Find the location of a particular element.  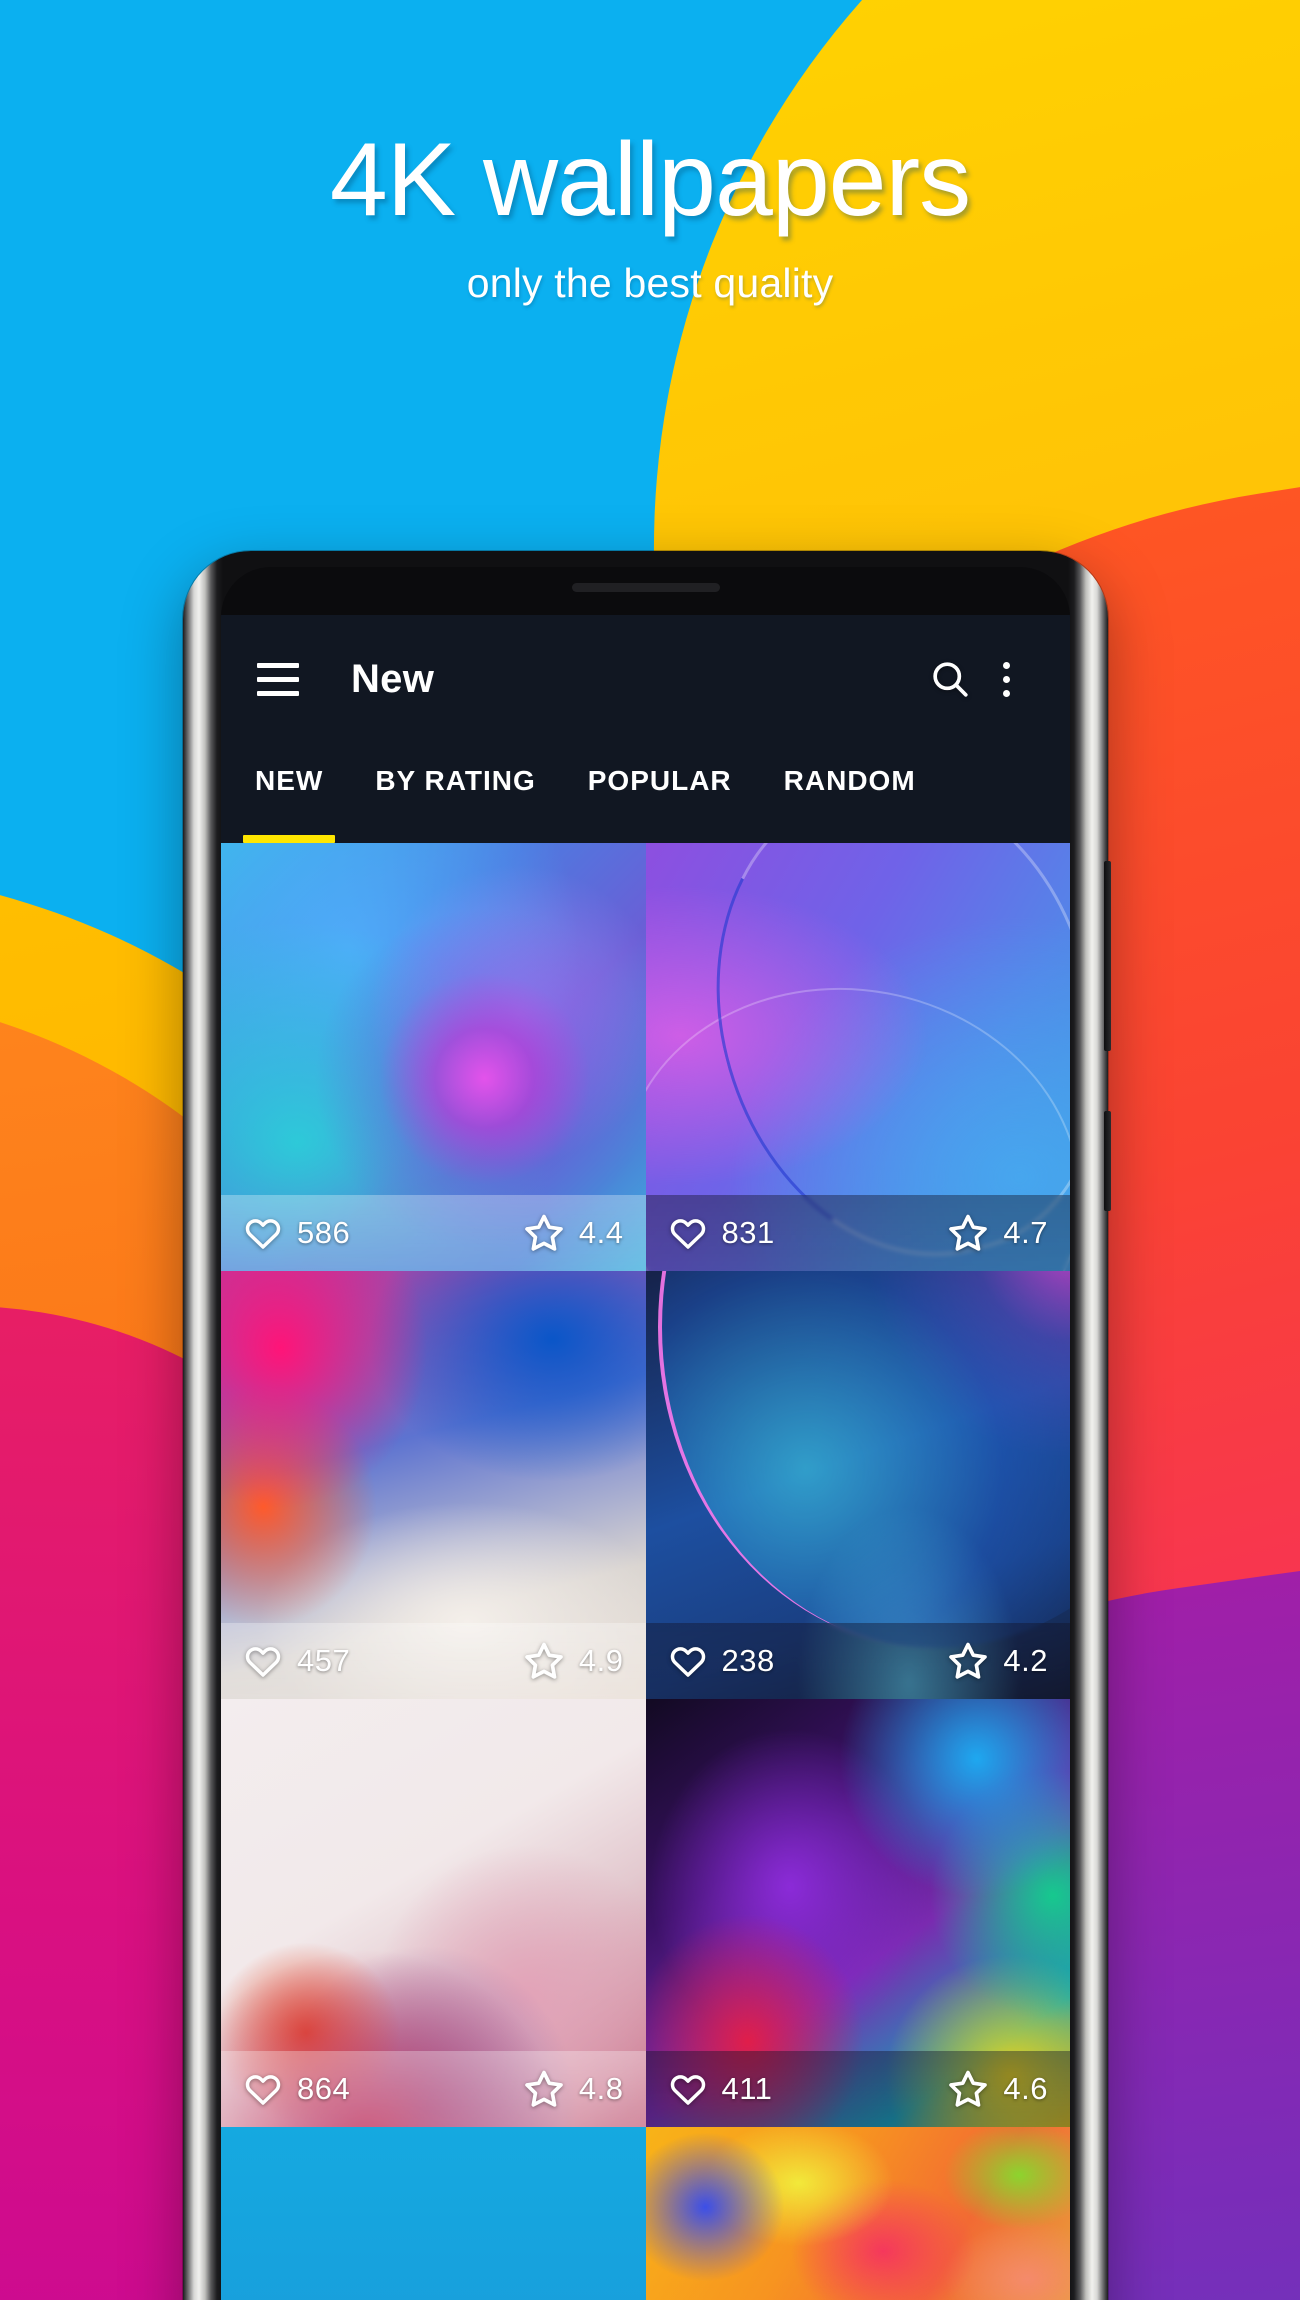

like-stat: 457 is located at coordinates (296, 1661).